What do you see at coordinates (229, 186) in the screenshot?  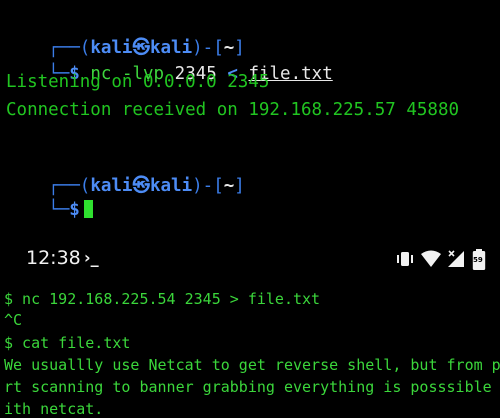 I see `prompt-directory: ~` at bounding box center [229, 186].